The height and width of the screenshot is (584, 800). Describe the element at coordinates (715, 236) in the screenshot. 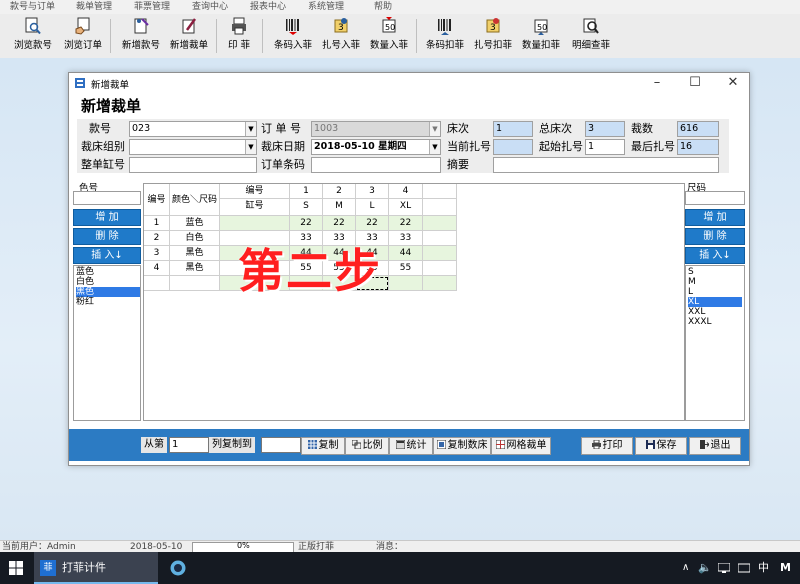

I see `delete-size-button: 删 除` at that location.